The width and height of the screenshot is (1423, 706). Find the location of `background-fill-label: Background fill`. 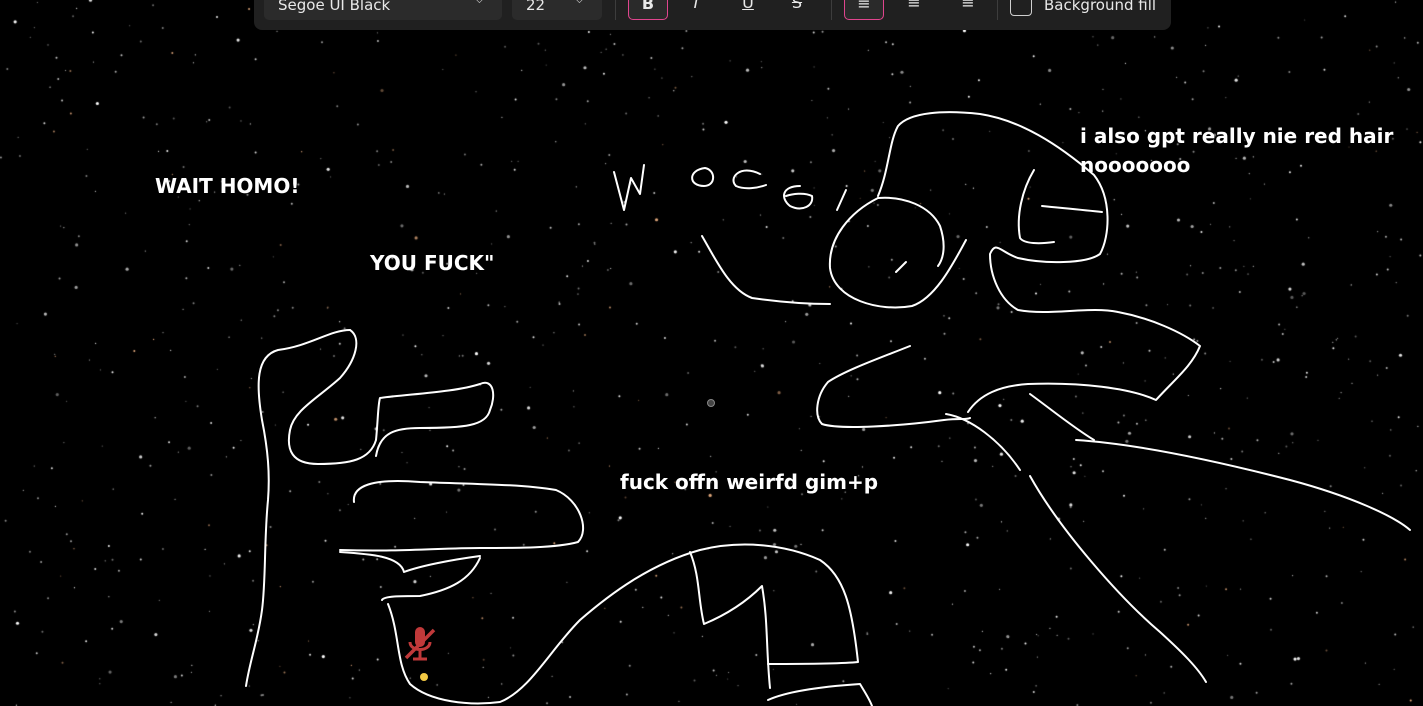

background-fill-label: Background fill is located at coordinates (1100, 7).